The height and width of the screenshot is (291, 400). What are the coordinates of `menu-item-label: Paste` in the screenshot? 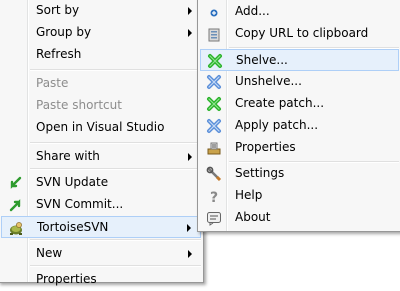 It's located at (52, 83).